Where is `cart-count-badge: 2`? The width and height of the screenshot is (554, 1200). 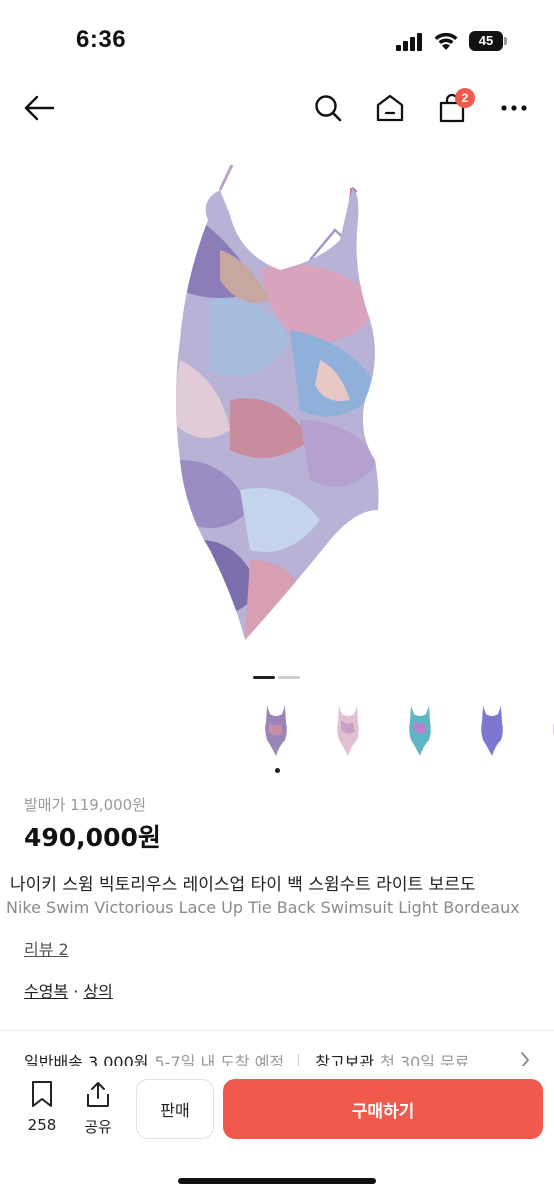
cart-count-badge: 2 is located at coordinates (465, 98).